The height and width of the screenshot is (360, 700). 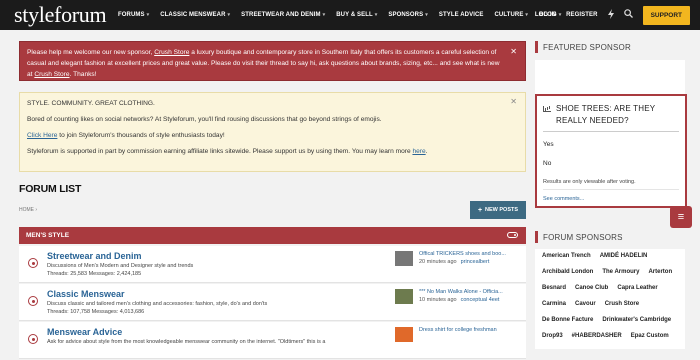 What do you see at coordinates (581, 15) in the screenshot?
I see `register-link: REGISTER` at bounding box center [581, 15].